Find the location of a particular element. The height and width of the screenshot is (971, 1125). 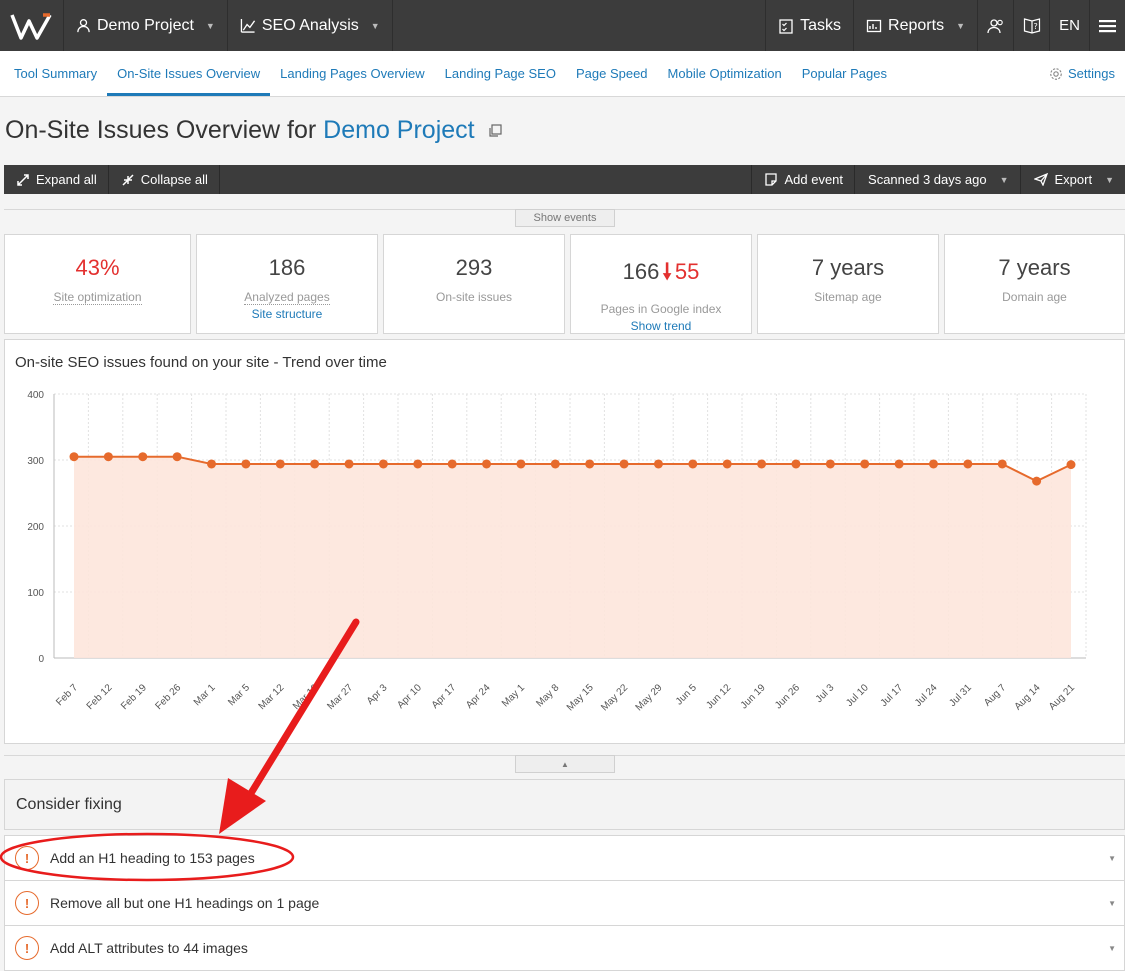

stat-label: Analyzed pages is located at coordinates (287, 297).